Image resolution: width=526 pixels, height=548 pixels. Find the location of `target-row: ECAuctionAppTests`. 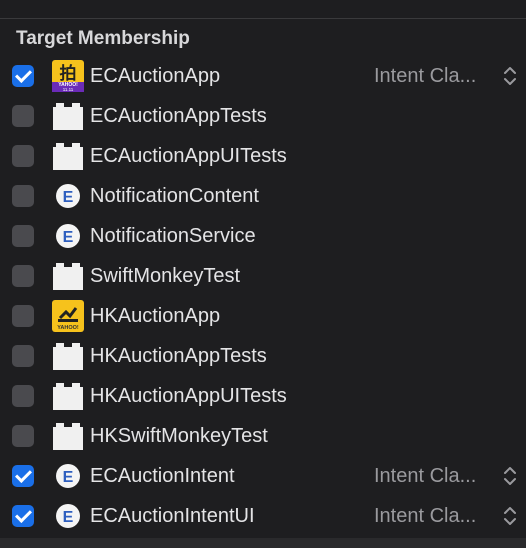

target-row: ECAuctionAppTests is located at coordinates (263, 116).